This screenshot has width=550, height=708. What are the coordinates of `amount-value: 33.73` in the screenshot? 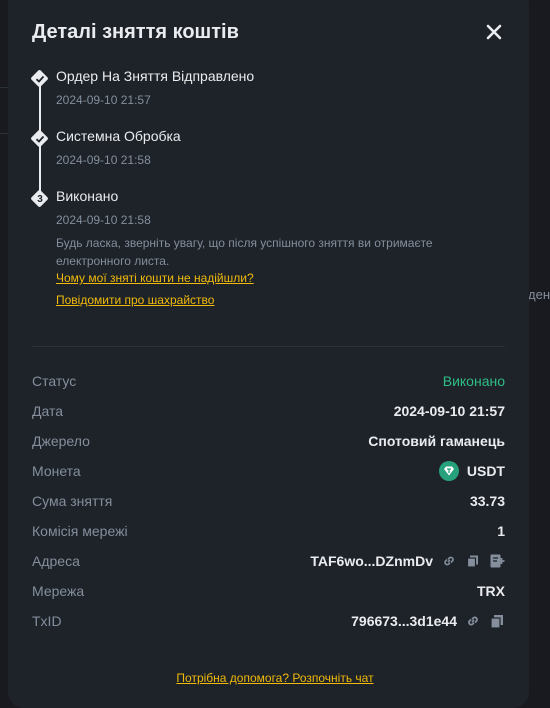 It's located at (487, 501).